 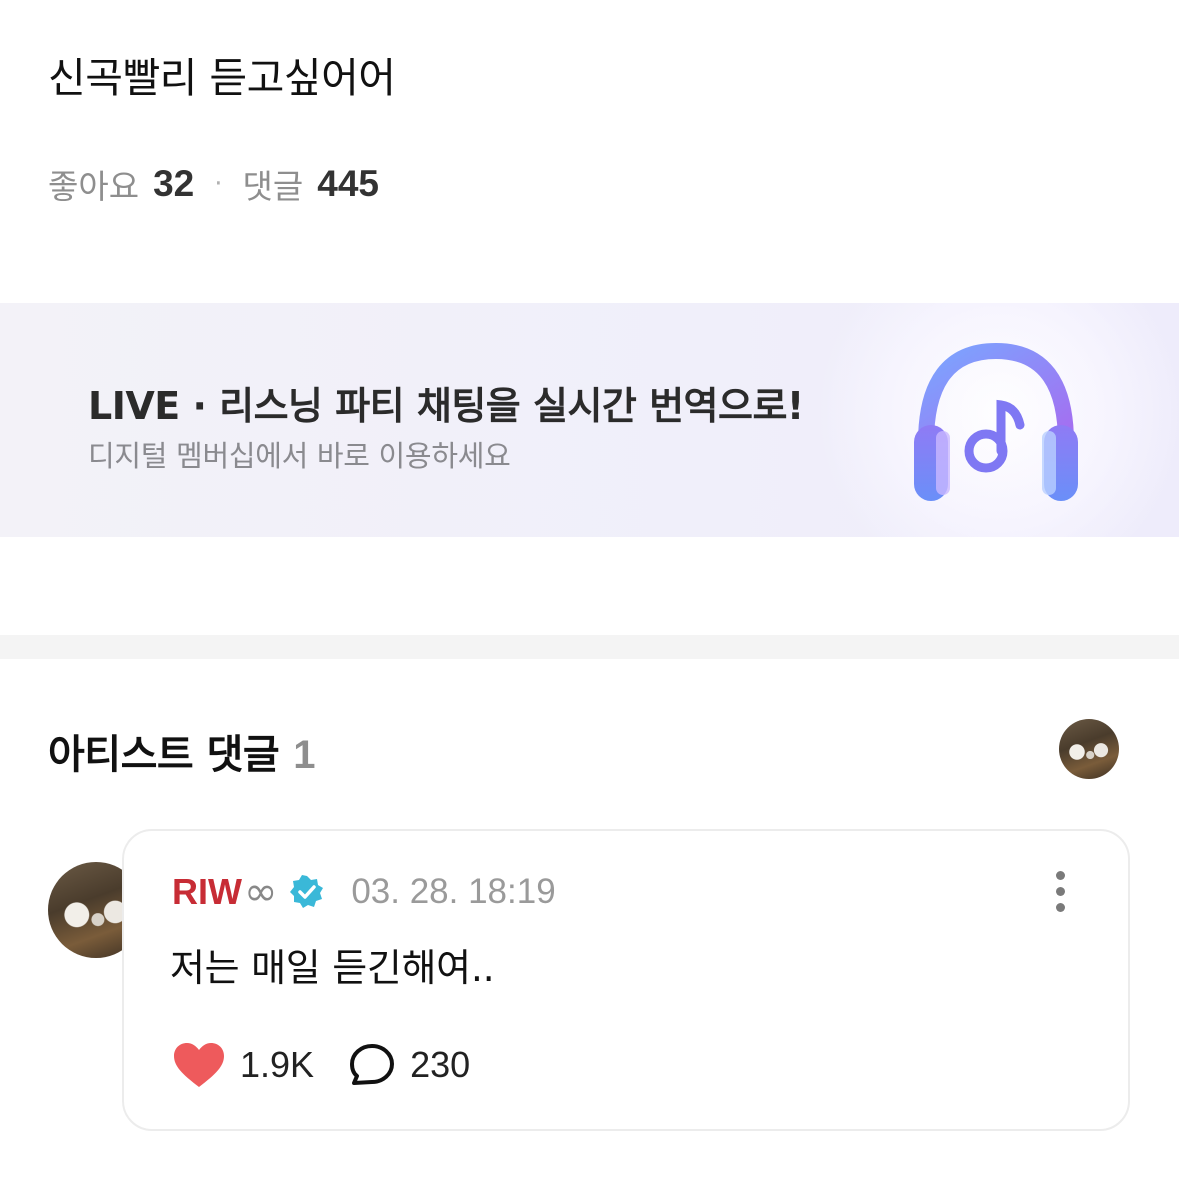 What do you see at coordinates (332, 968) in the screenshot?
I see `comment-body: 저는 매일 듣긴해여..` at bounding box center [332, 968].